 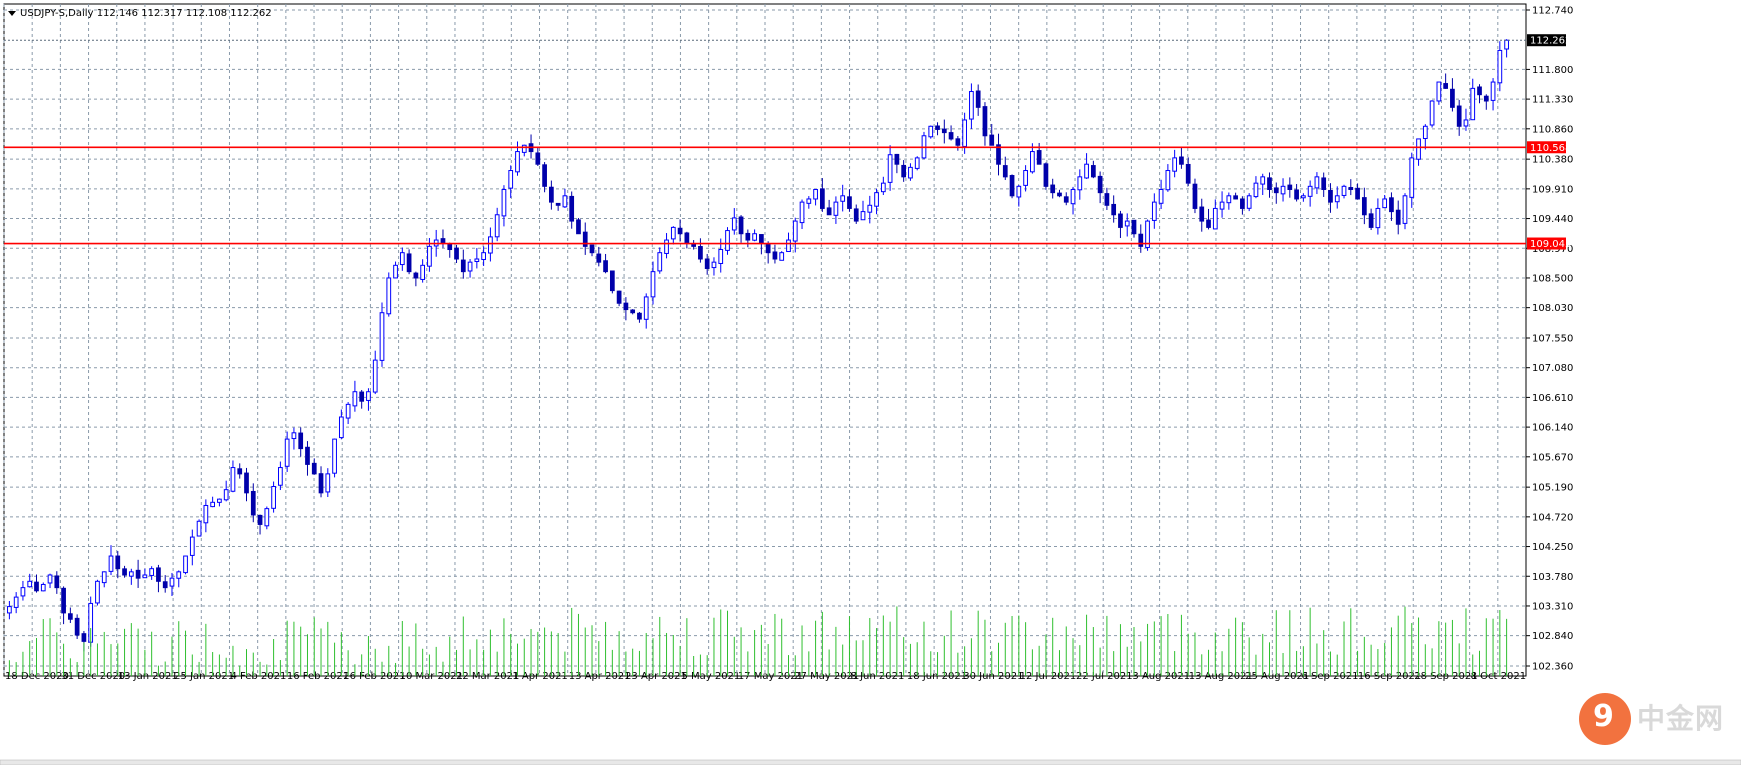 I want to click on x-tick-label: 8 Oct 2021, so click(x=1498, y=676).